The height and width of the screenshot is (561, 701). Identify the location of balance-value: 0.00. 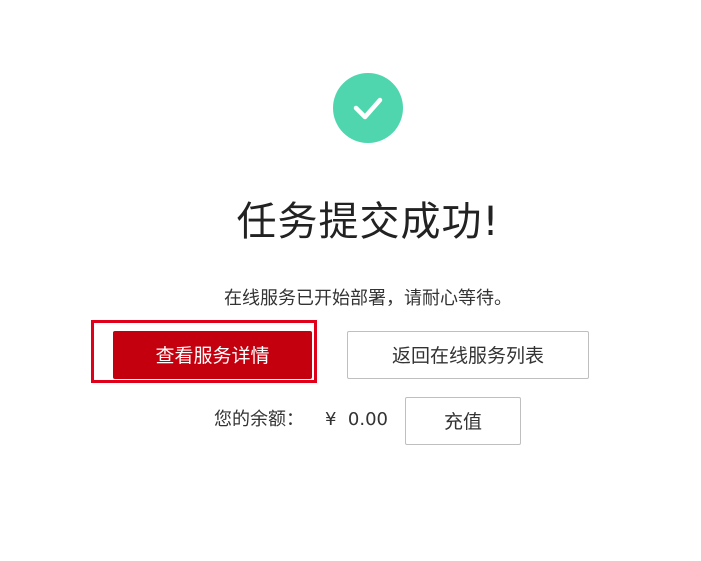
(367, 419).